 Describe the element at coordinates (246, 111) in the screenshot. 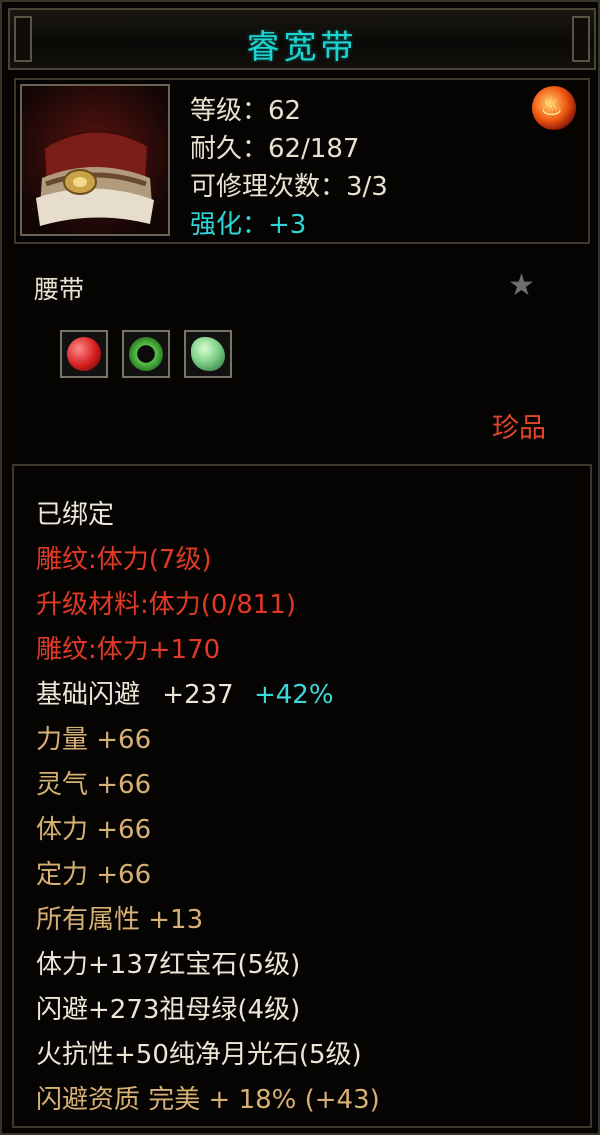

I see `item-level: 等级：62` at that location.